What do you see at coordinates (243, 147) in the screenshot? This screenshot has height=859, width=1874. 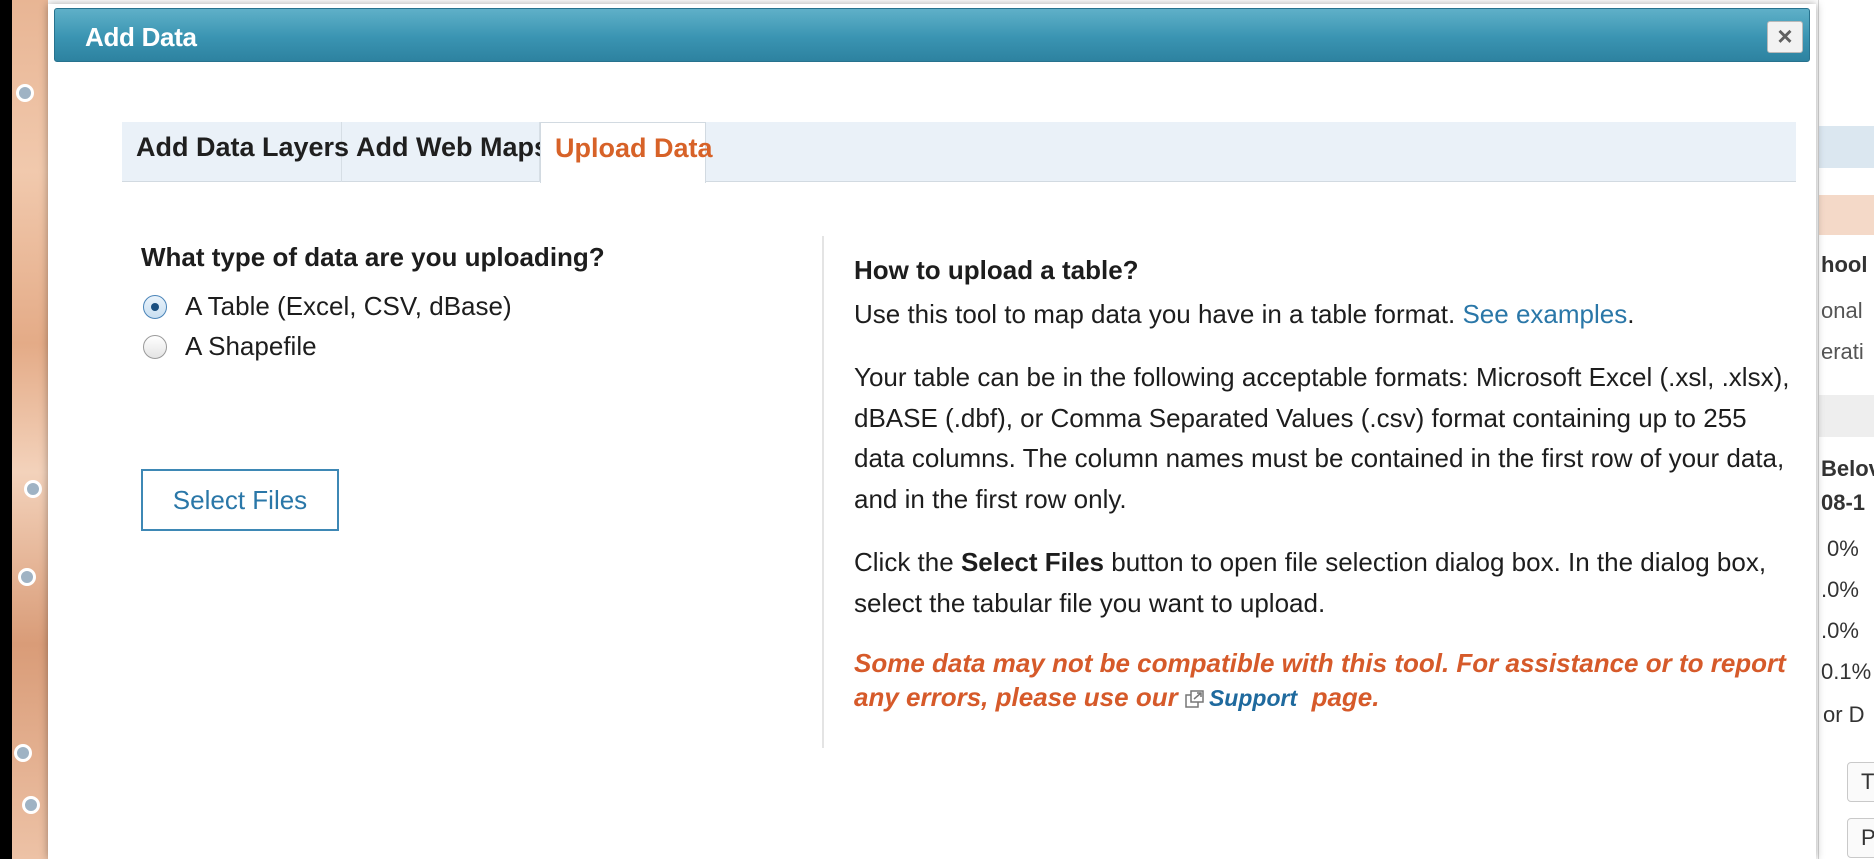 I see `tab-label: Add Data Layers` at bounding box center [243, 147].